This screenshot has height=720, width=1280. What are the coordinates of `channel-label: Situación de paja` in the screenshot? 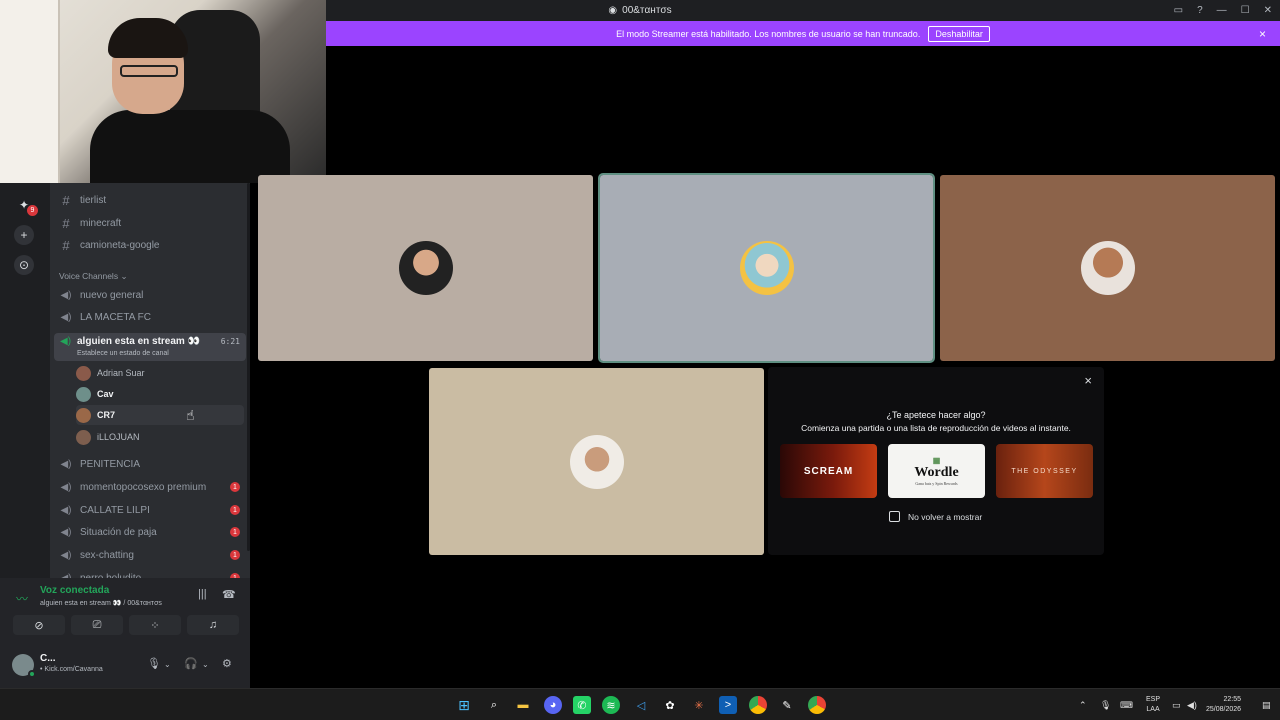 It's located at (118, 532).